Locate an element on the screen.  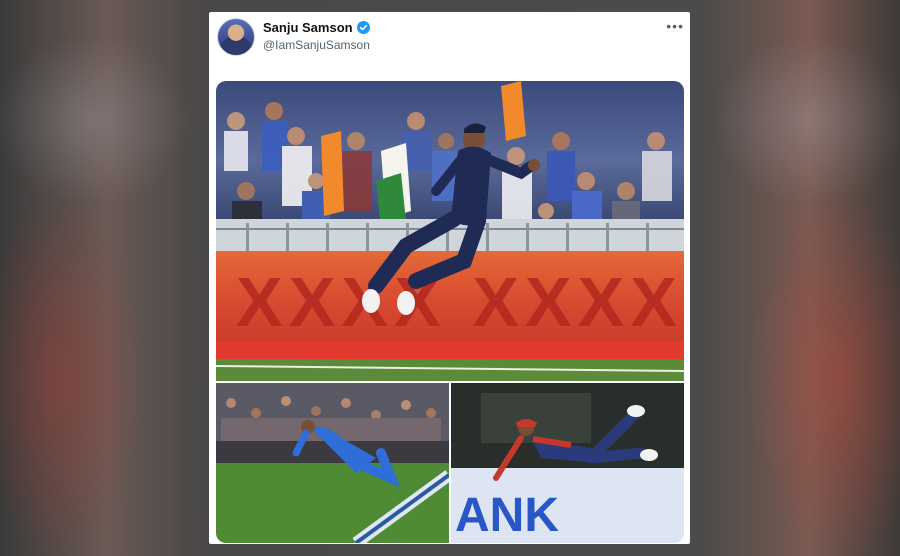
user-handle: @IamSanjuSamson is located at coordinates (316, 45).